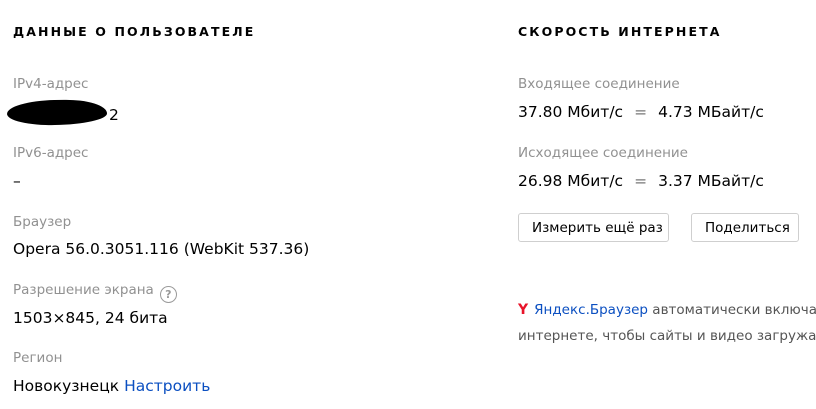 This screenshot has width=816, height=409. What do you see at coordinates (66, 386) in the screenshot?
I see `region-value: Новокузнецк` at bounding box center [66, 386].